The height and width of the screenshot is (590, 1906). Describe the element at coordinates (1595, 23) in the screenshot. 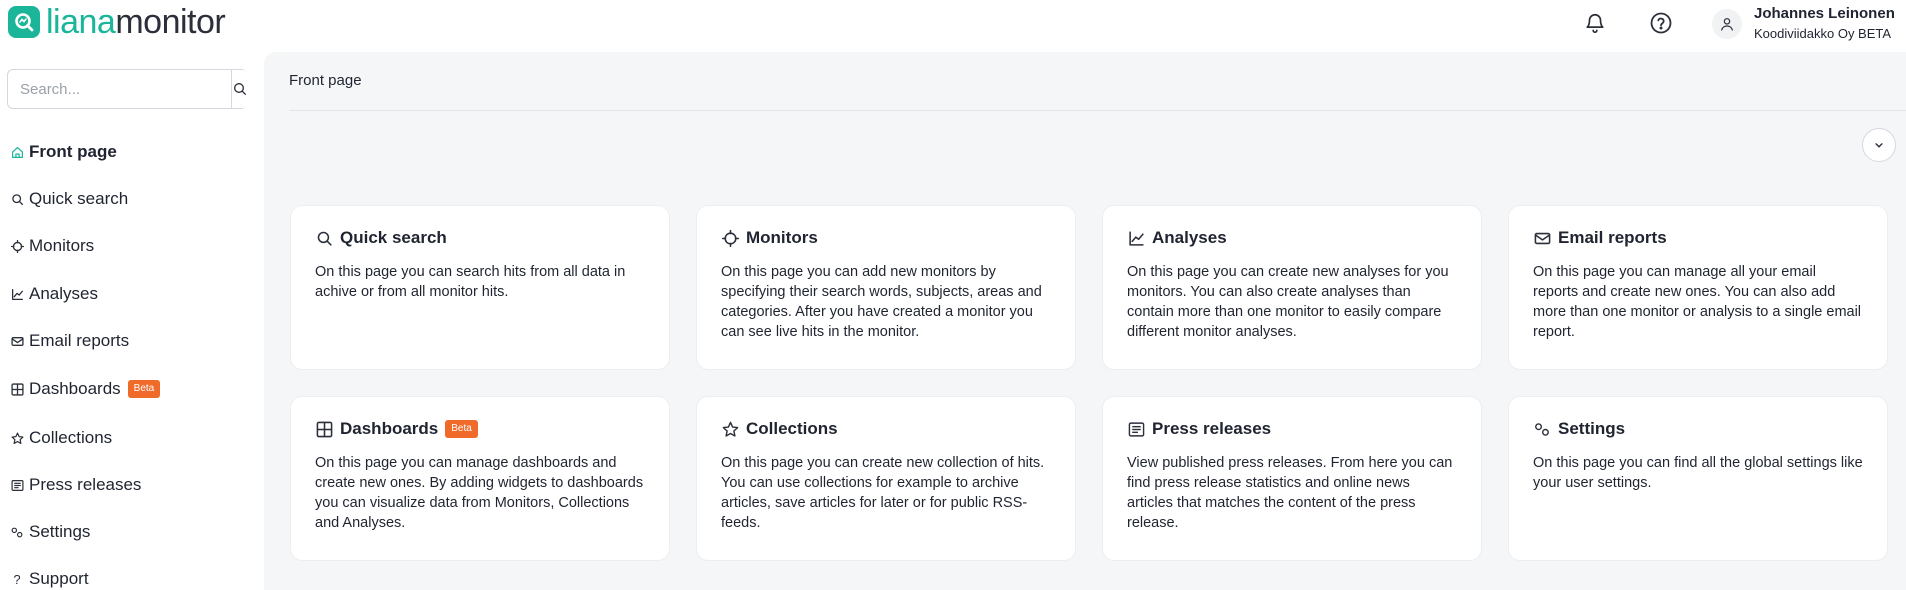

I see `bell-icon` at that location.